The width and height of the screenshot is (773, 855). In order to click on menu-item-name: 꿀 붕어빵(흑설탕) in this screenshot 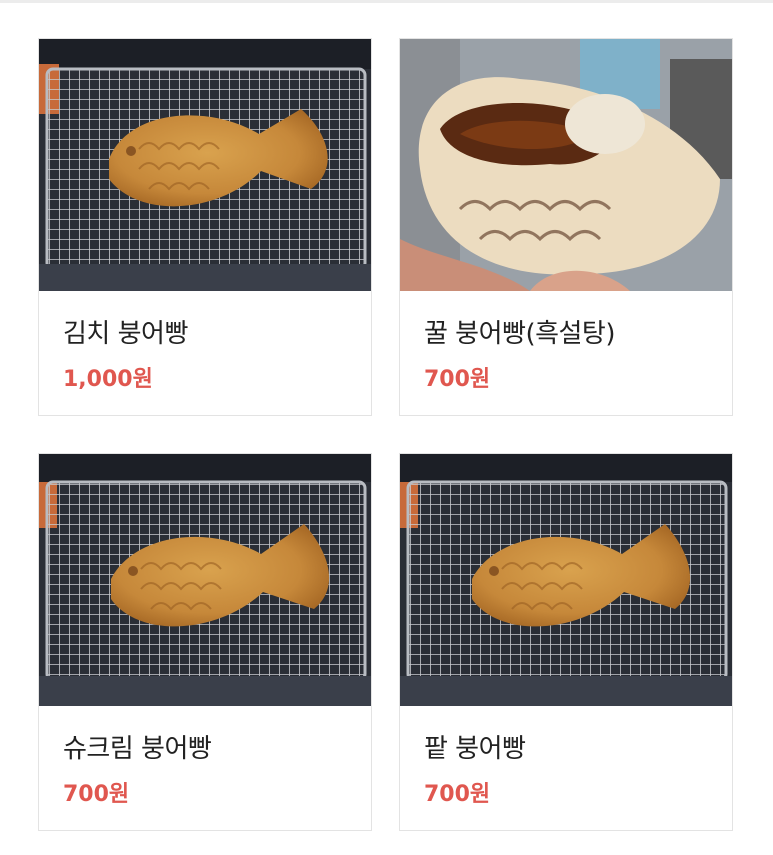, I will do `click(520, 334)`.